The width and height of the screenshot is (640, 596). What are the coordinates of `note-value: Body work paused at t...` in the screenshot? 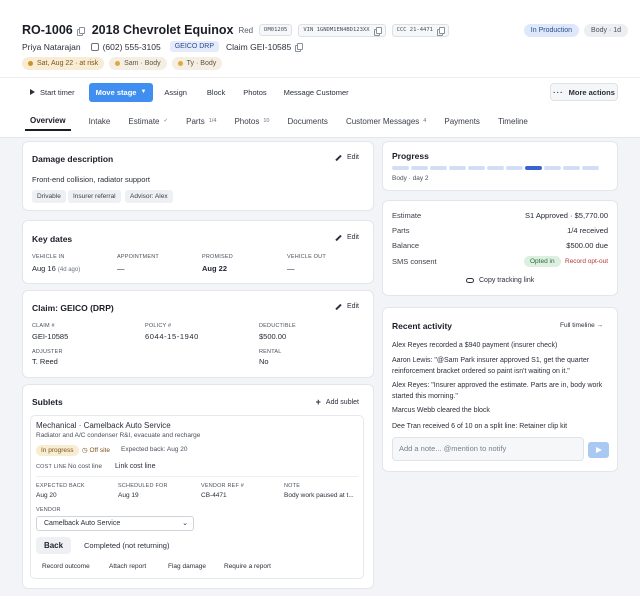 It's located at (319, 495).